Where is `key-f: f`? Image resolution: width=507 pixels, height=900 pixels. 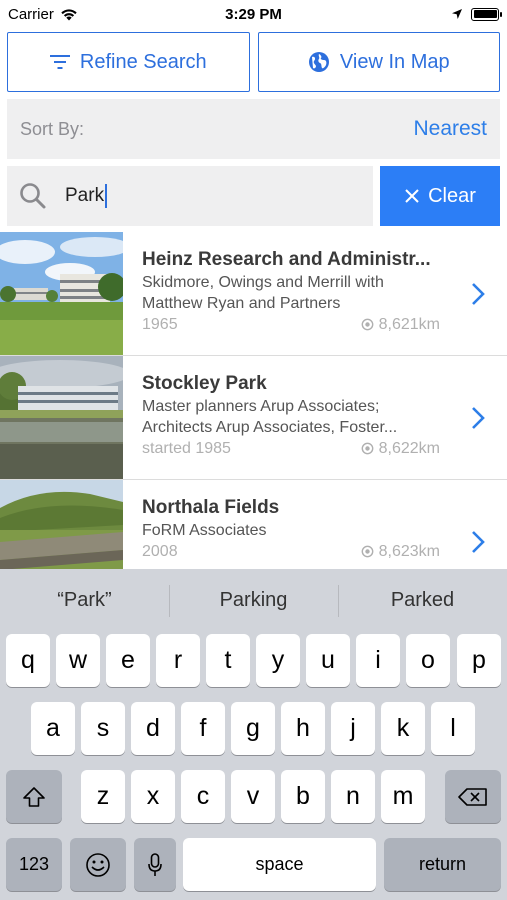
key-f: f is located at coordinates (203, 728).